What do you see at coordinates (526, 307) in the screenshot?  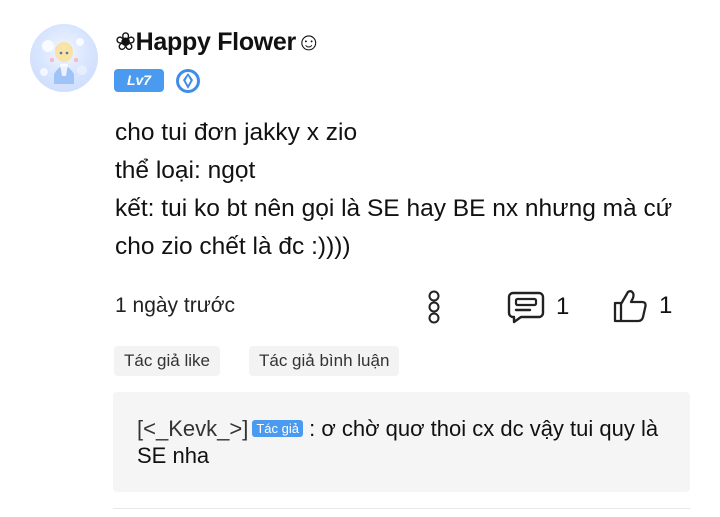 I see `comment-icon` at bounding box center [526, 307].